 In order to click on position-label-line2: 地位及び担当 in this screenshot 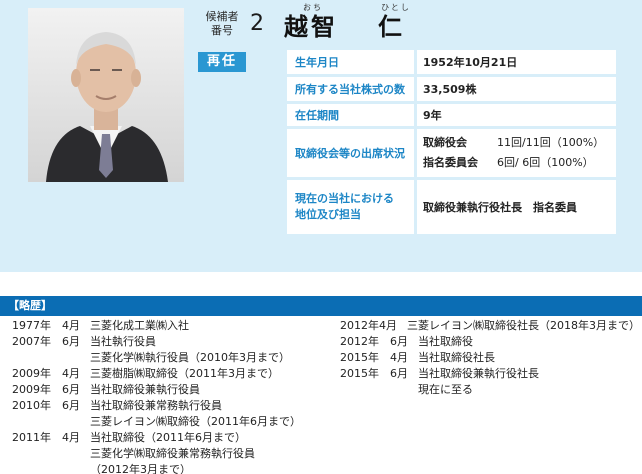, I will do `click(328, 214)`.